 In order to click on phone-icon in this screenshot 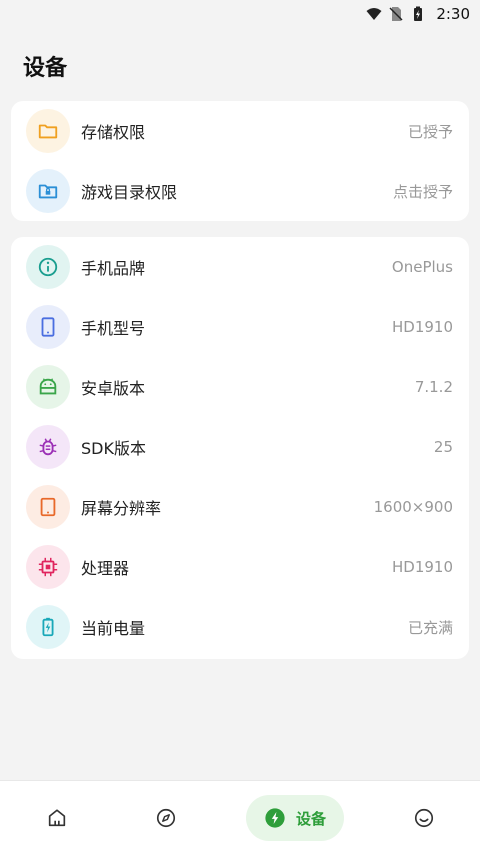, I will do `click(48, 327)`.